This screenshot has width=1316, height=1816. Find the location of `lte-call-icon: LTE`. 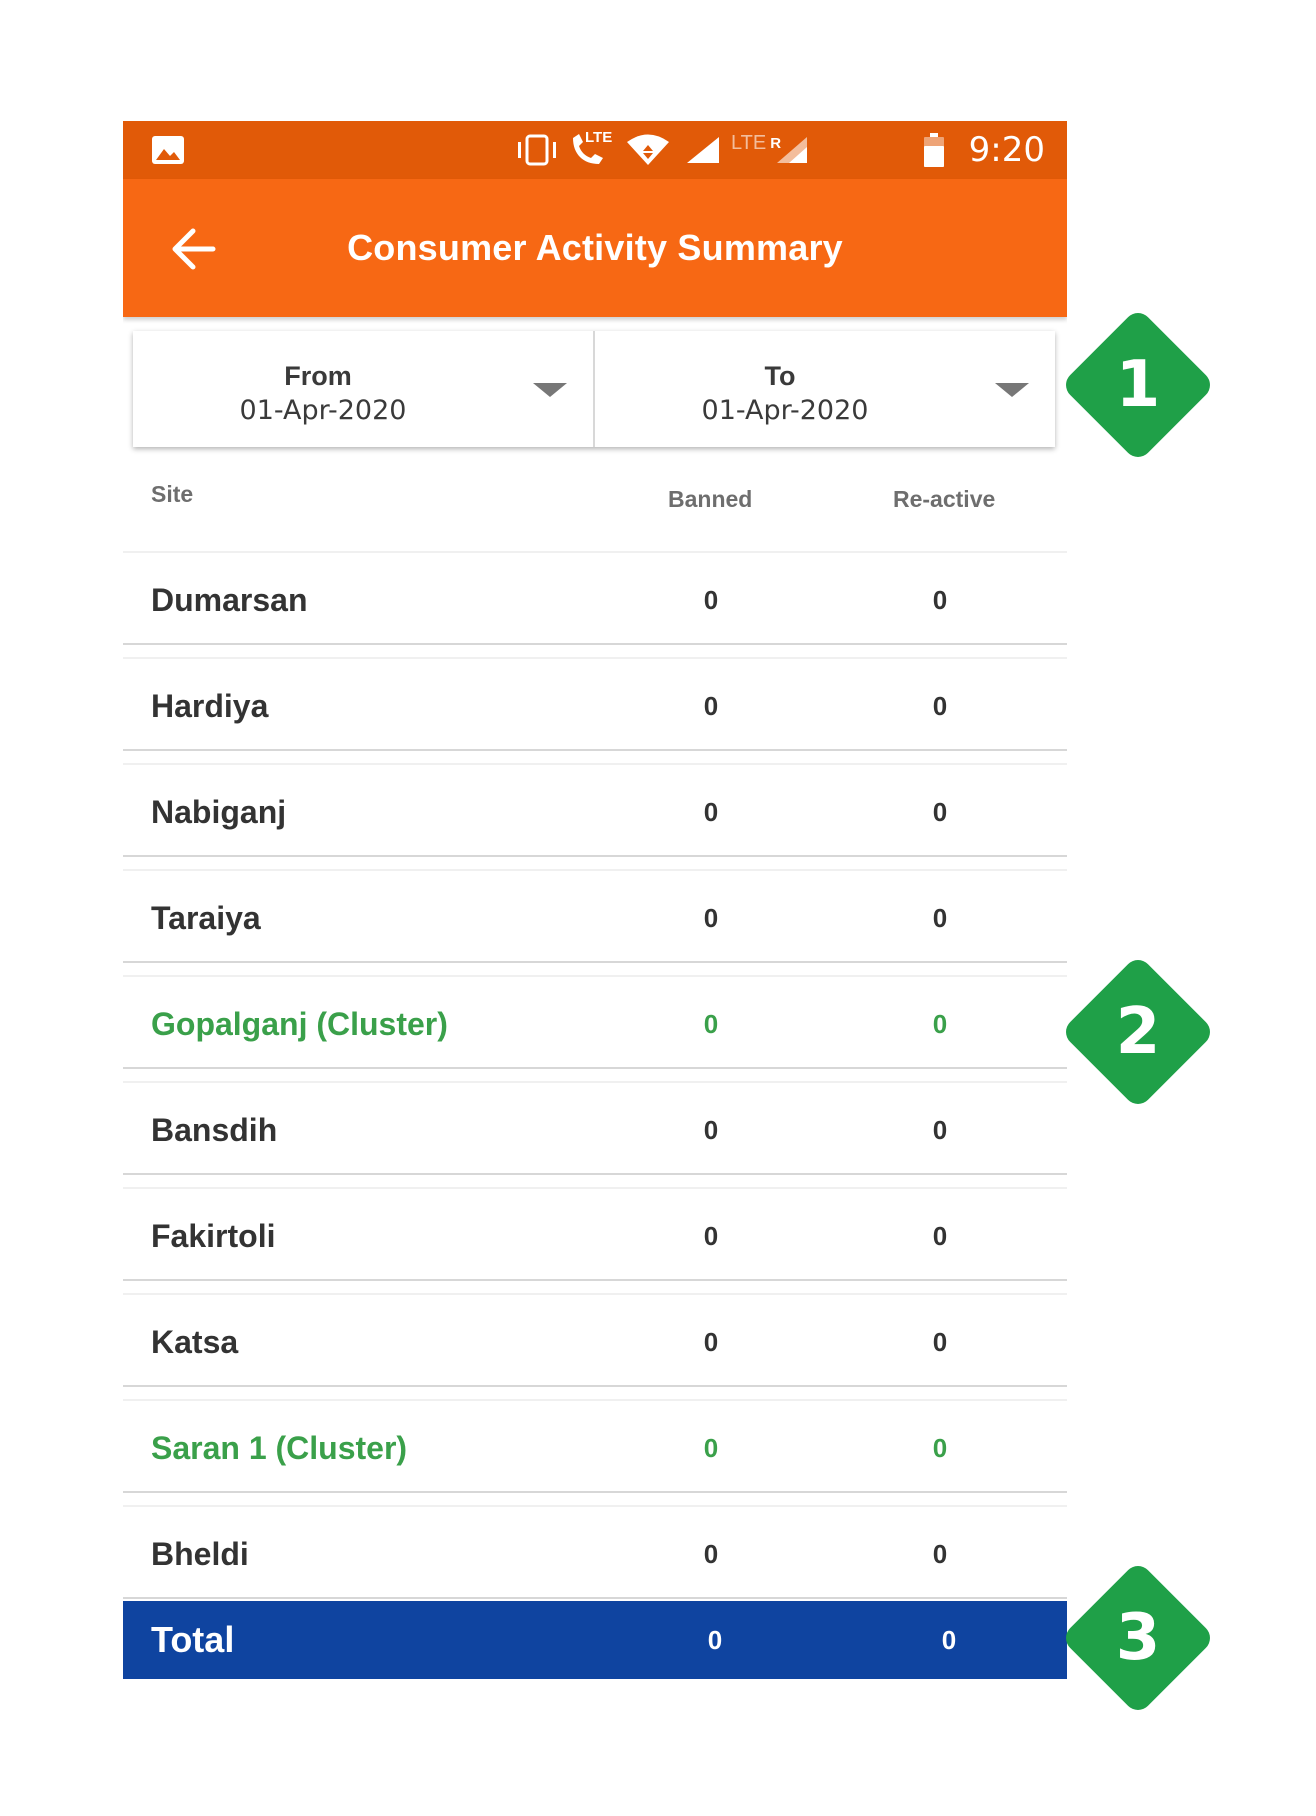

lte-call-icon: LTE is located at coordinates (593, 150).